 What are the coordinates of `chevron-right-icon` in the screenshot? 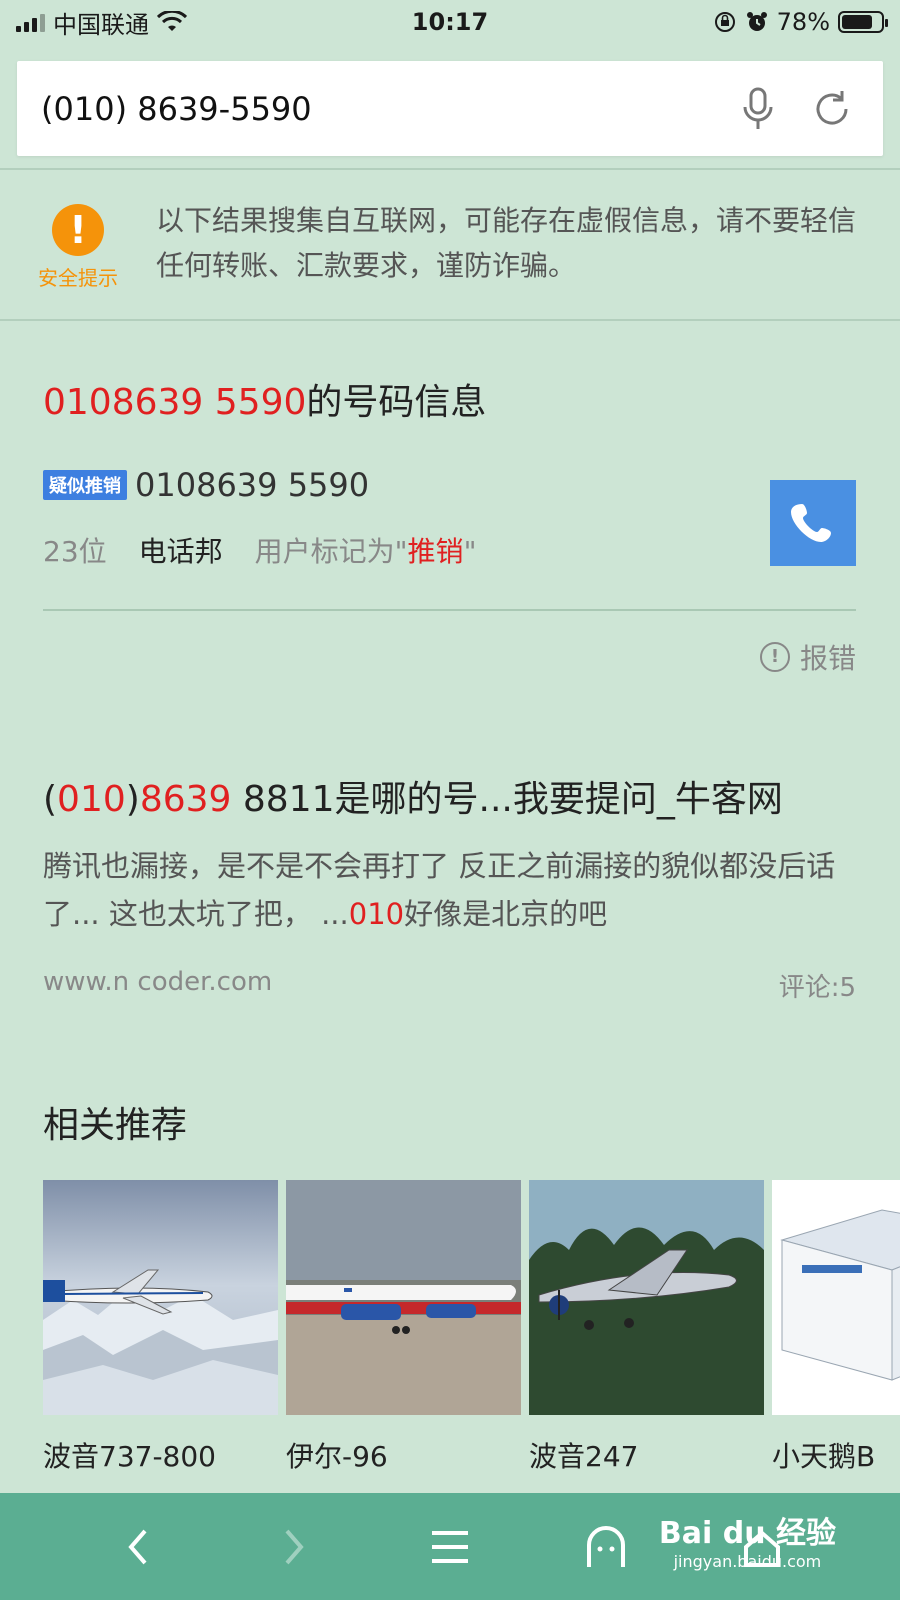 It's located at (294, 1546).